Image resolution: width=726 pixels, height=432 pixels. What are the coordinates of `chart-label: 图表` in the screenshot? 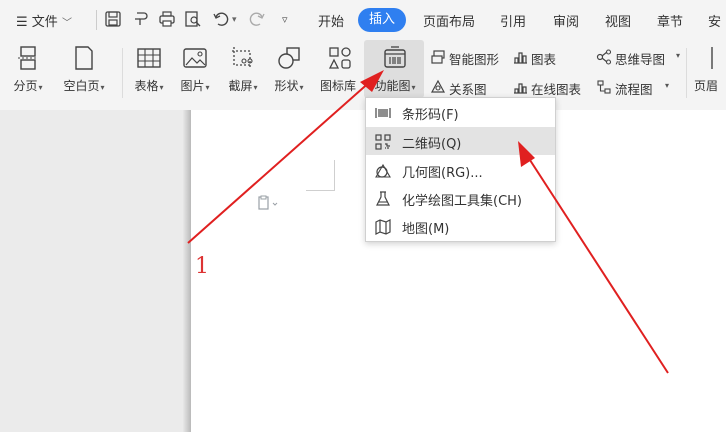 It's located at (544, 59).